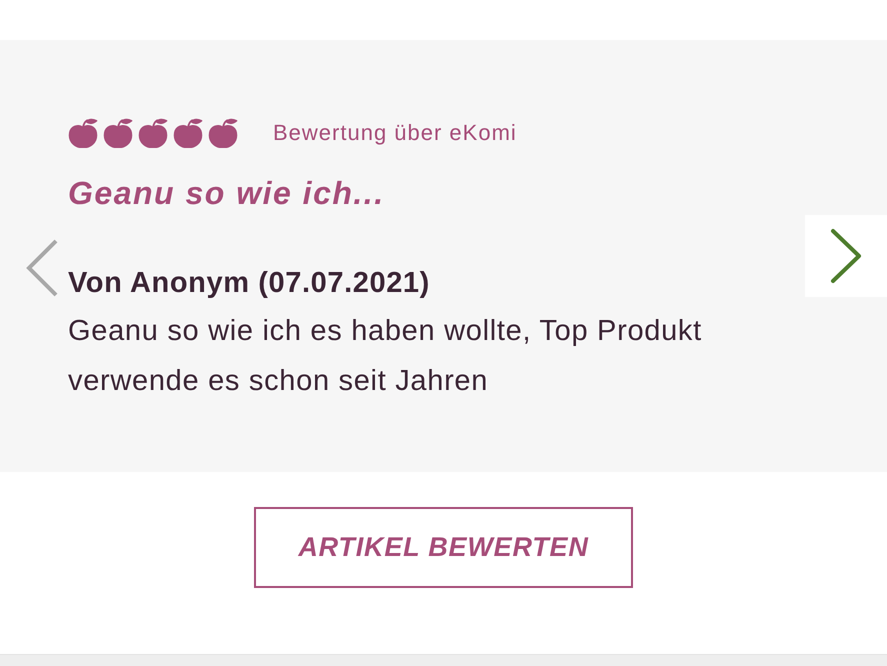  I want to click on rating-source: Bewertung über eKomi, so click(395, 133).